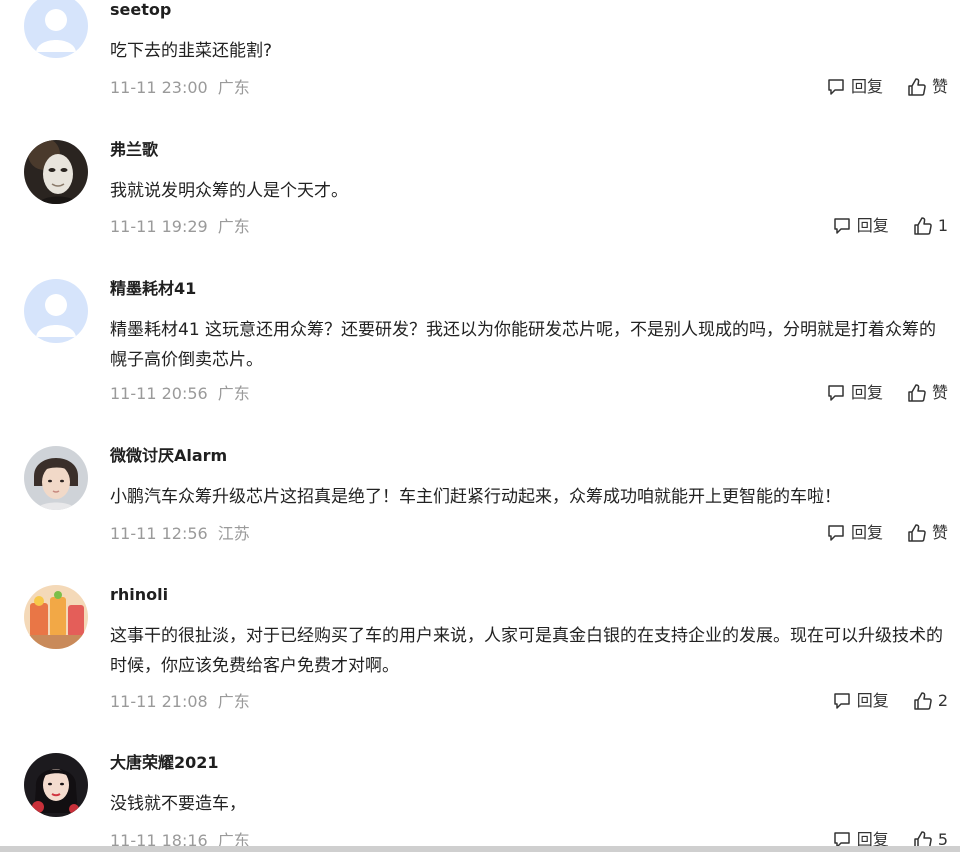 The image size is (960, 852). I want to click on masked-face-photo, so click(56, 172).